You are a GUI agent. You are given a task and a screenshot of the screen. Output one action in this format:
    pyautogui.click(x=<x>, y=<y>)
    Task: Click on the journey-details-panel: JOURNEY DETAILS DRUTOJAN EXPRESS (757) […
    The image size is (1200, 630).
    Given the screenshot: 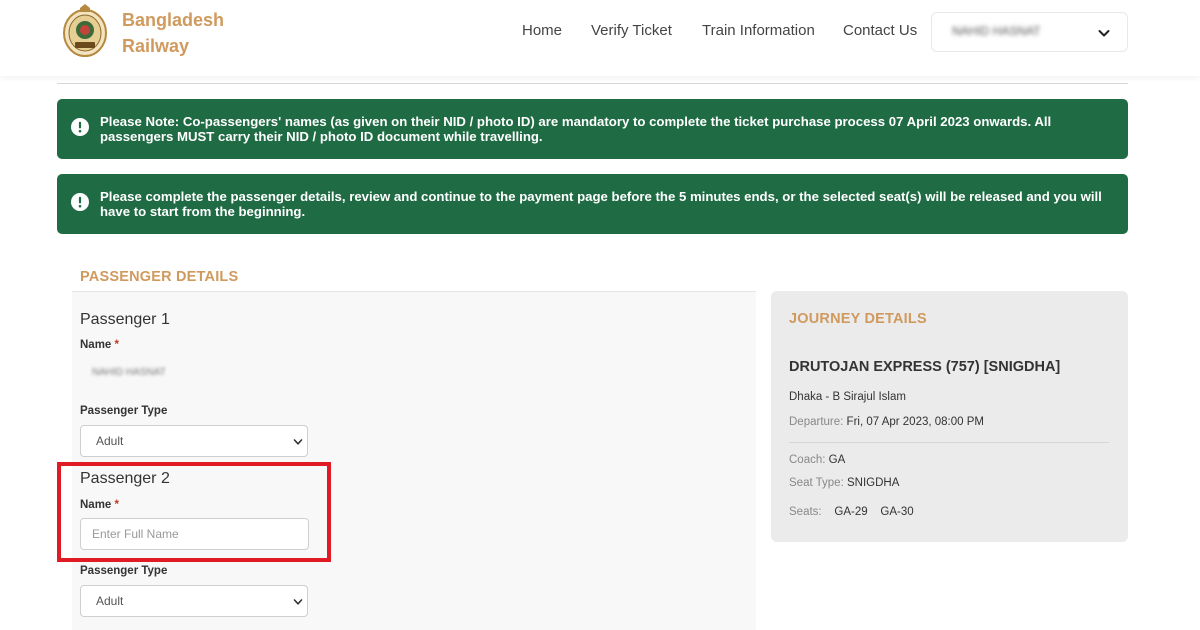 What is the action you would take?
    pyautogui.click(x=949, y=416)
    